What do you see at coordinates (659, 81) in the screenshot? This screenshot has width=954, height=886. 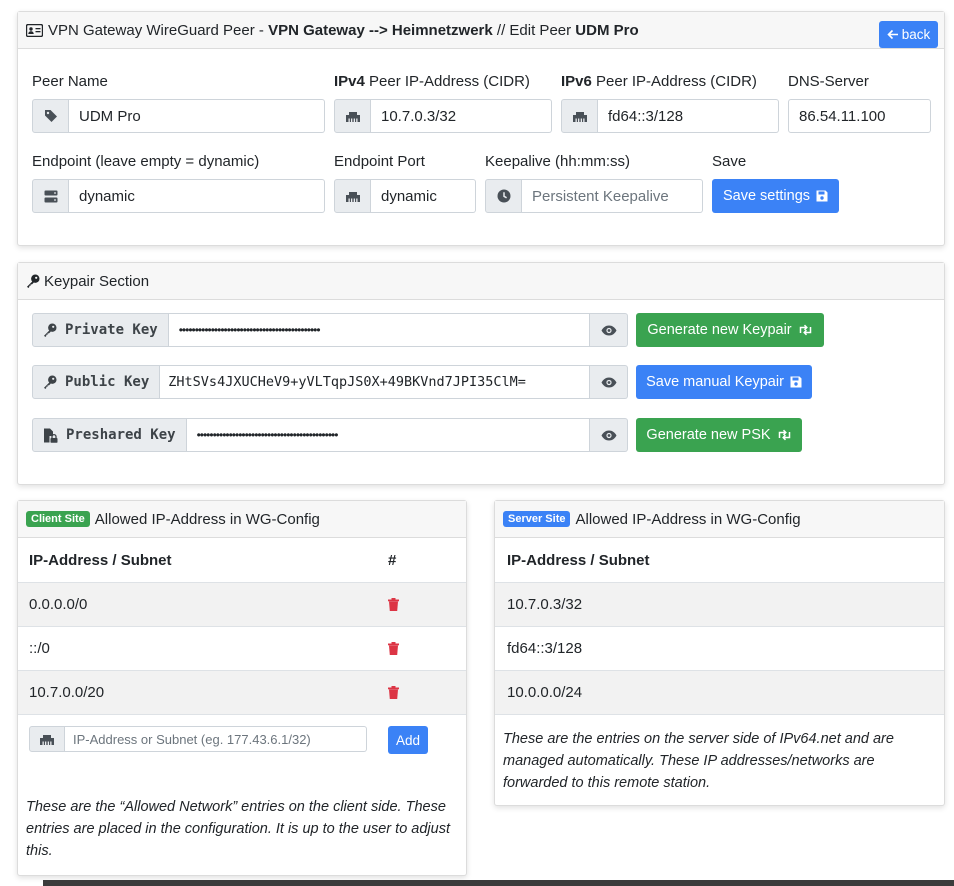 I see `ipv6-label: IPv6 Peer IP-Address (CIDR)` at bounding box center [659, 81].